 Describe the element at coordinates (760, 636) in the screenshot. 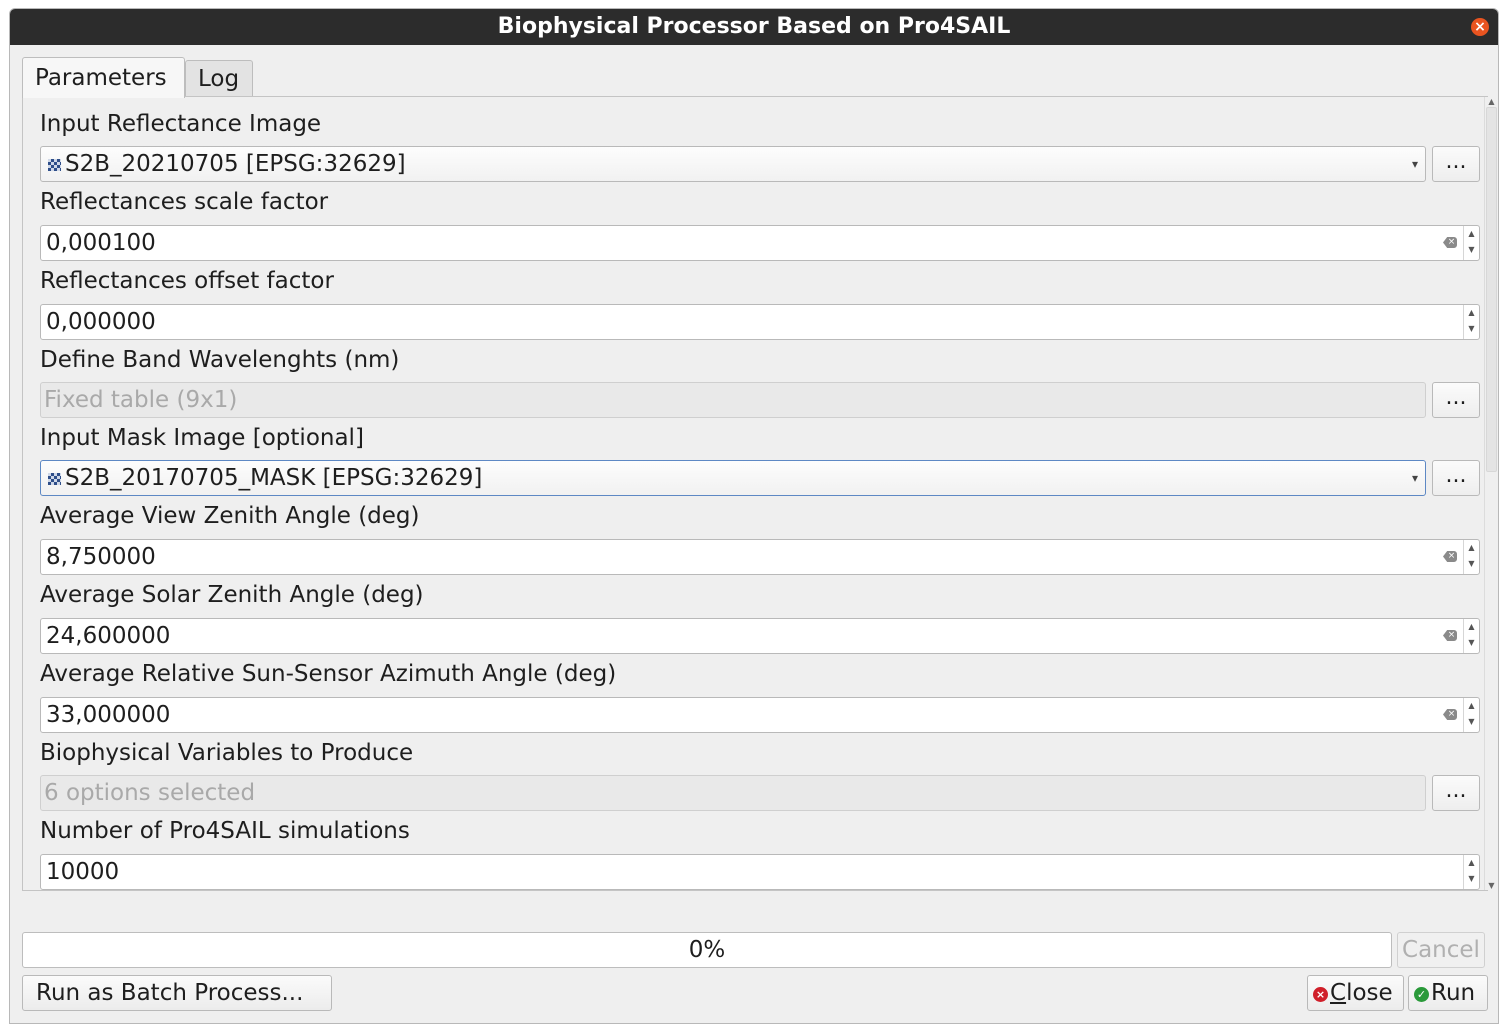

I see `solar-zenith-spinbox: 24,600000 × ▲ ▼` at that location.